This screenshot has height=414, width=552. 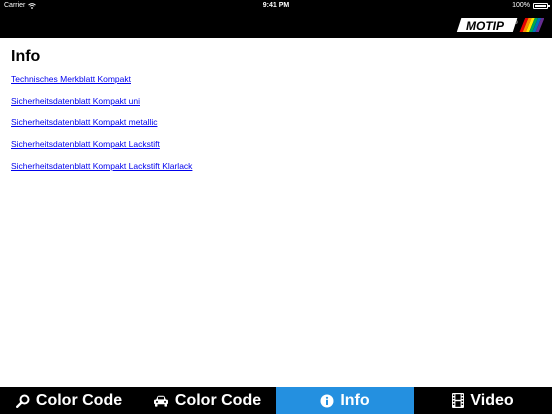 I want to click on app-header: MOTIP ®, so click(x=276, y=25).